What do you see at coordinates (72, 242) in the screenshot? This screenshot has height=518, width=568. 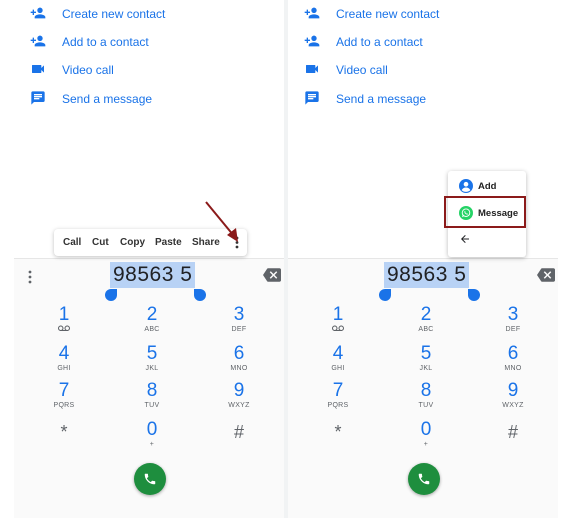 I see `context-call: Call` at bounding box center [72, 242].